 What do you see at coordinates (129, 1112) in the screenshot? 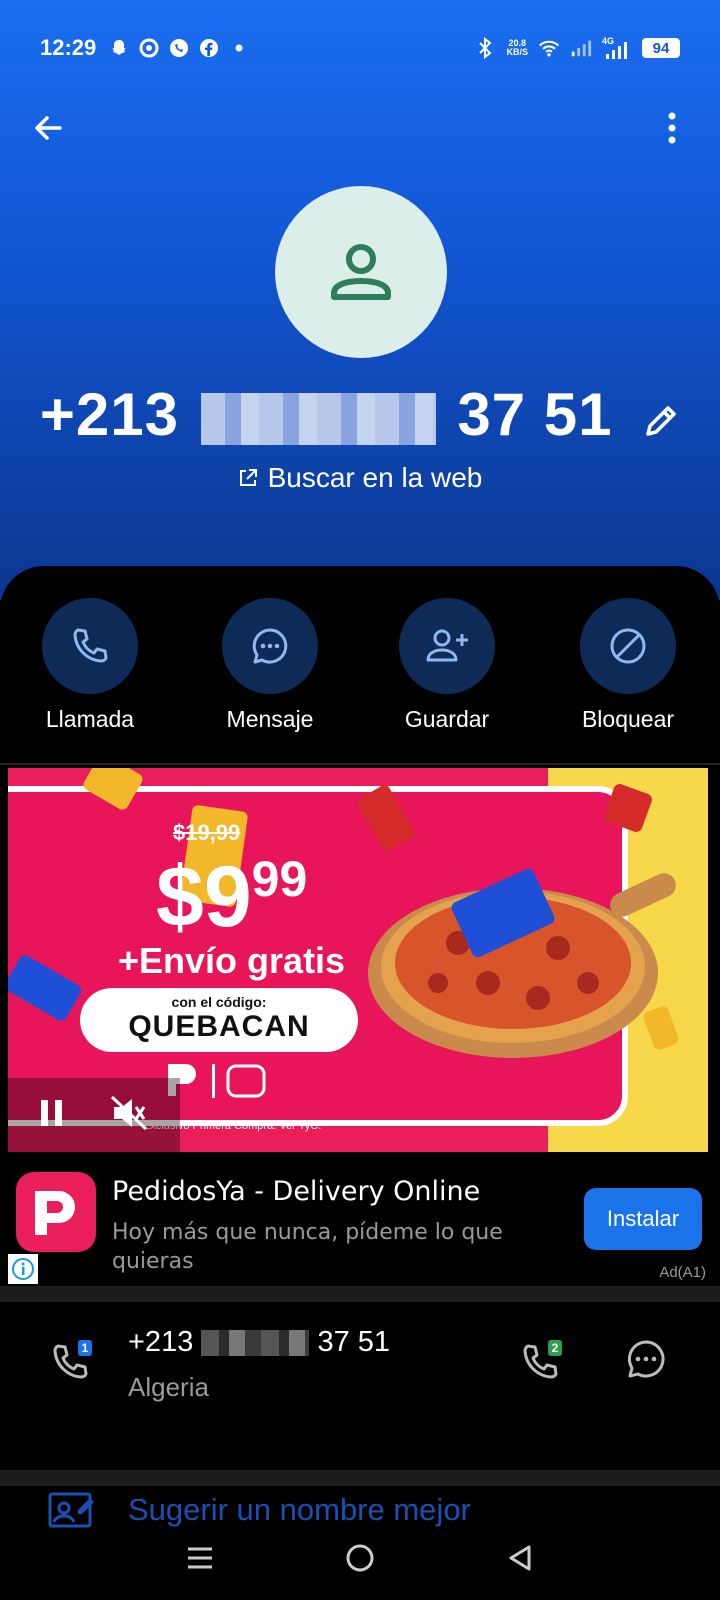
I see `volume-off-icon` at bounding box center [129, 1112].